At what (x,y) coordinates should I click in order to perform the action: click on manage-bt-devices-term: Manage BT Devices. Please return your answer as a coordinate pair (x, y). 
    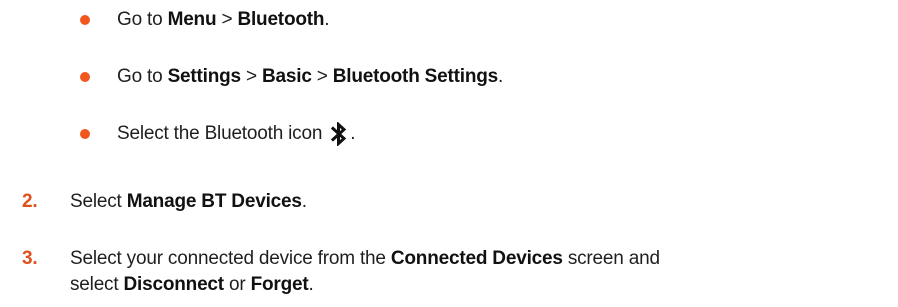
    Looking at the image, I should click on (214, 201).